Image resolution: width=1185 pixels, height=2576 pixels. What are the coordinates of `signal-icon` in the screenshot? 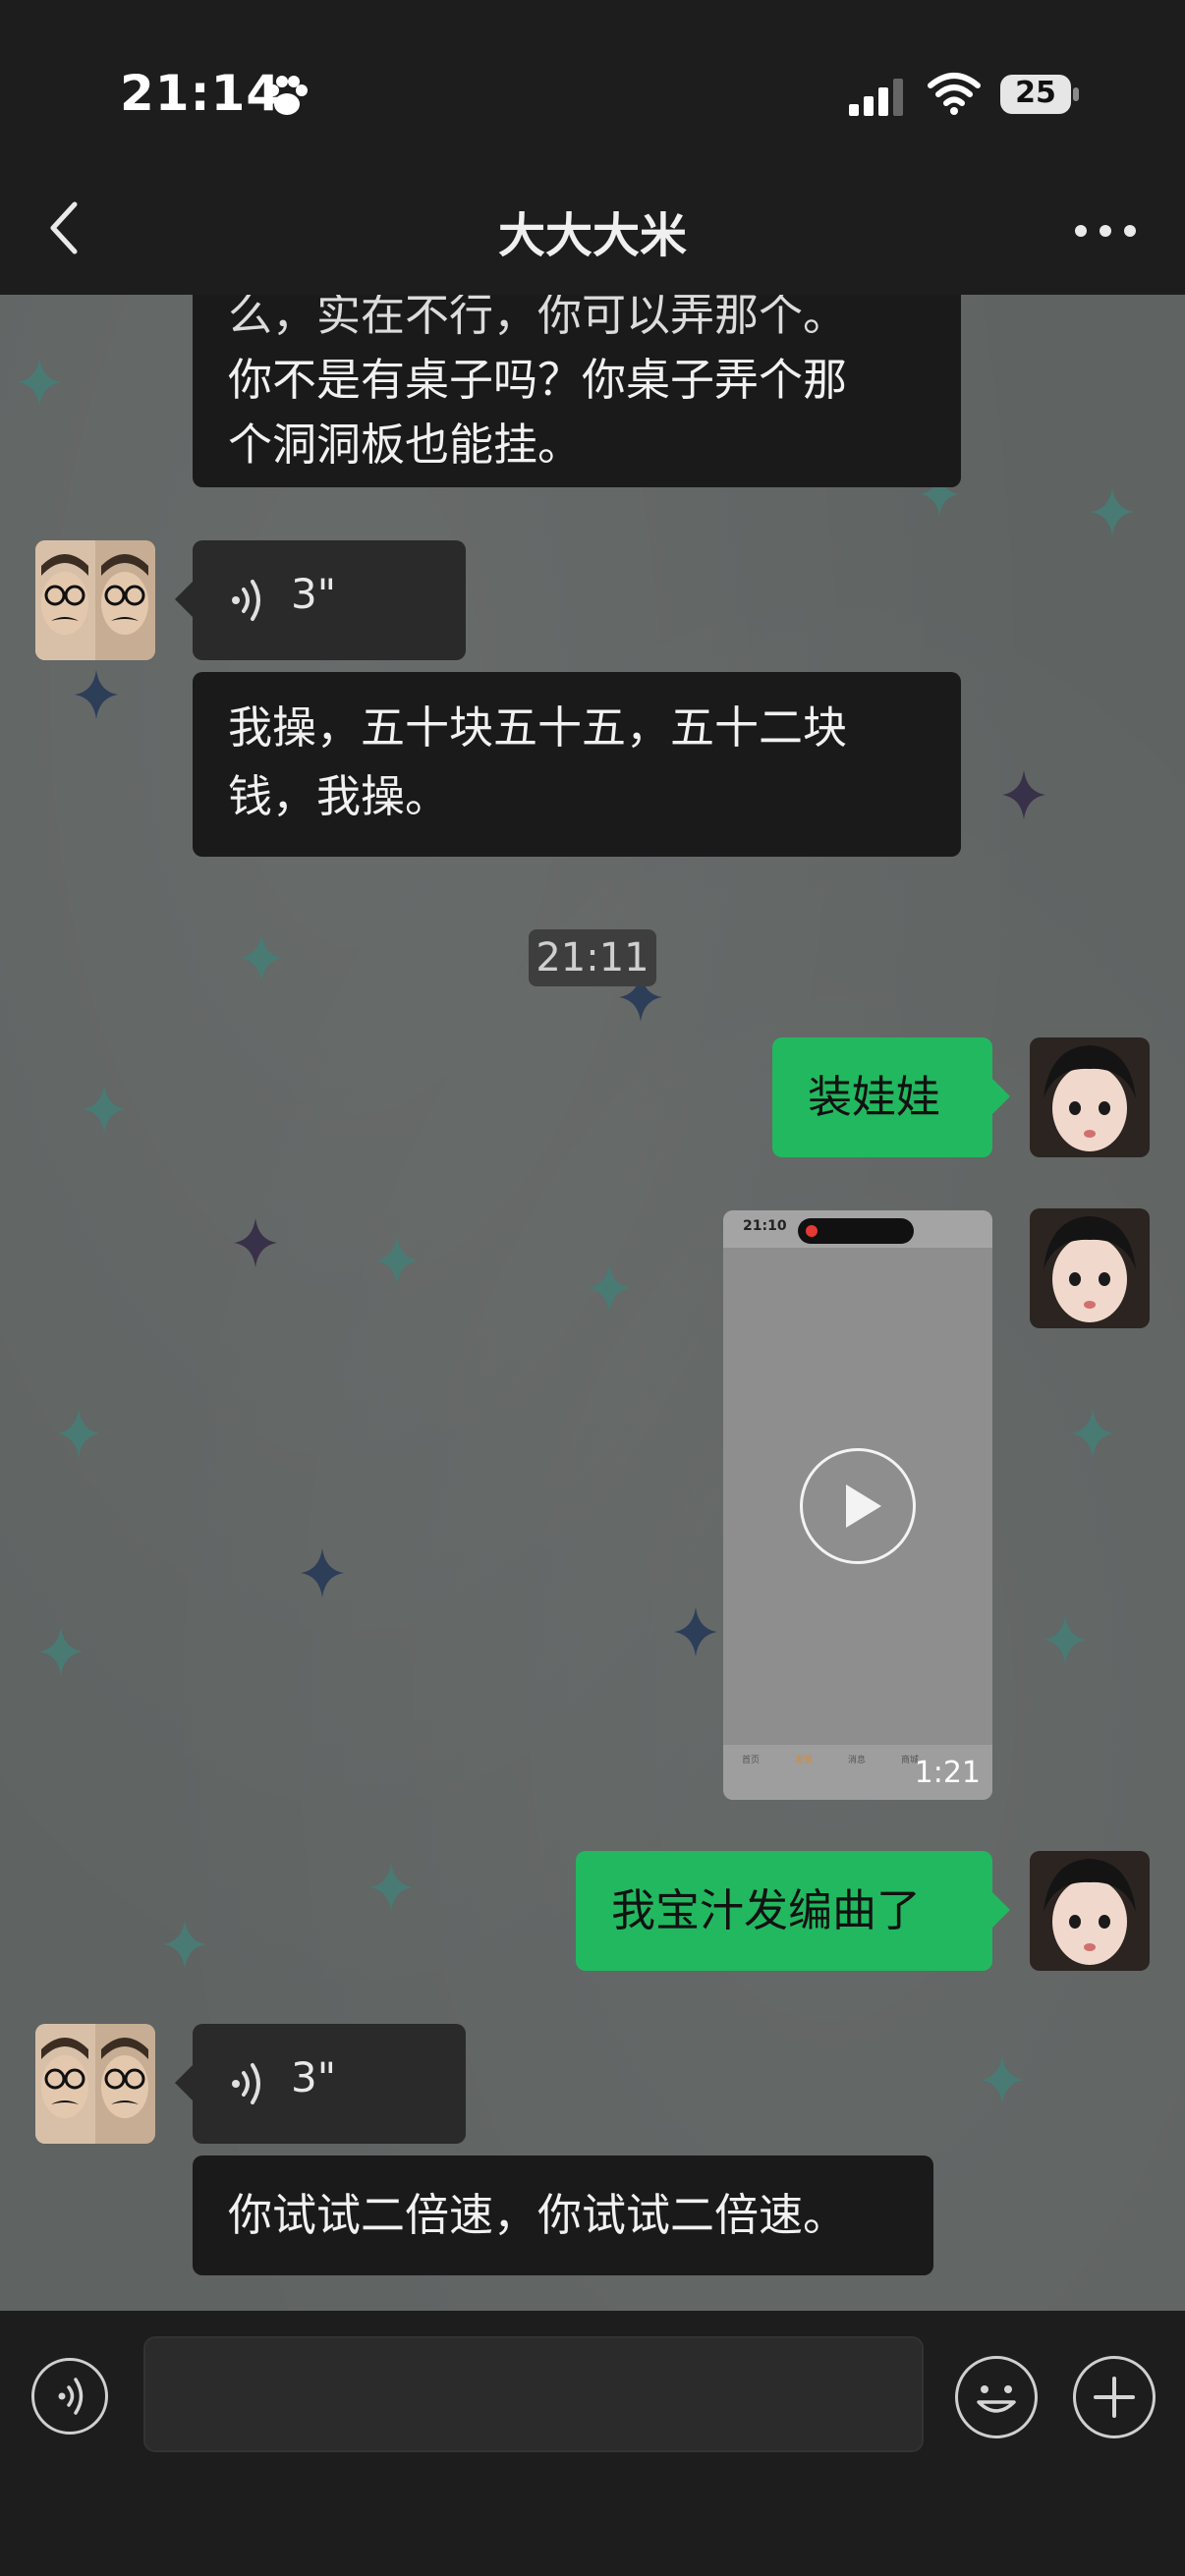 It's located at (876, 97).